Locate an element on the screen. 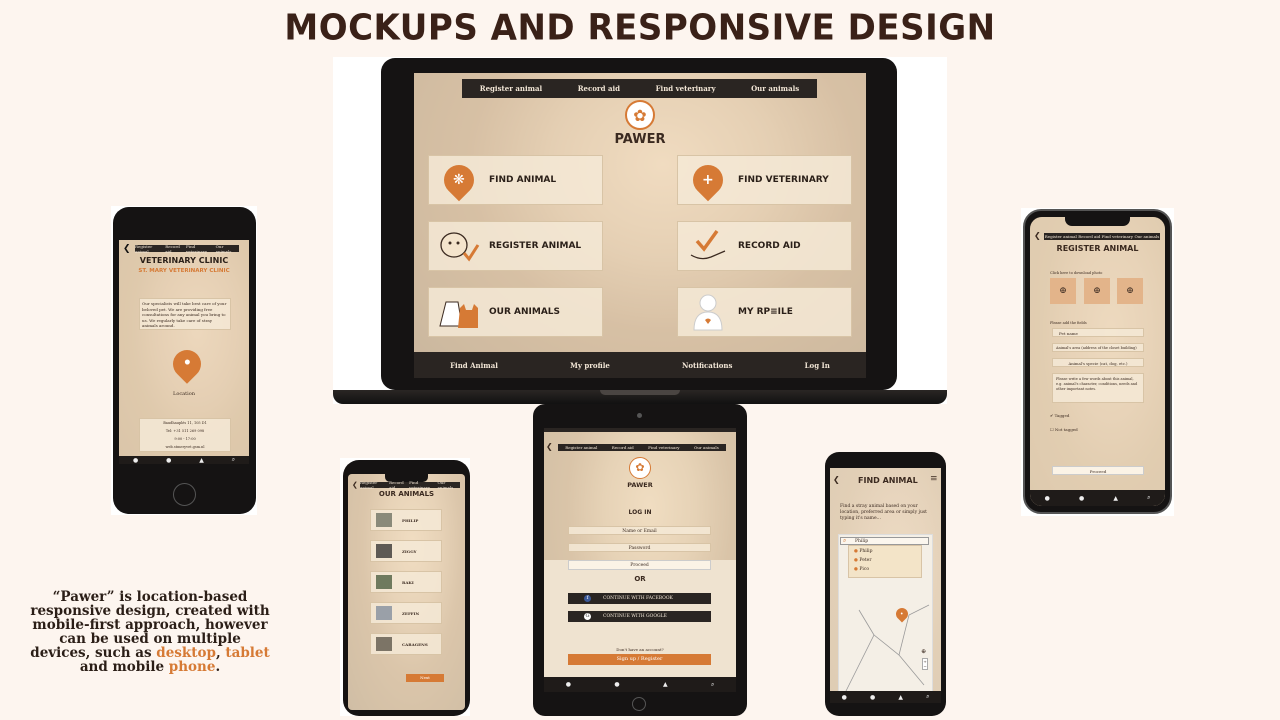 This screenshot has height=720, width=1280. list-item: CARAGENS is located at coordinates (406, 644).